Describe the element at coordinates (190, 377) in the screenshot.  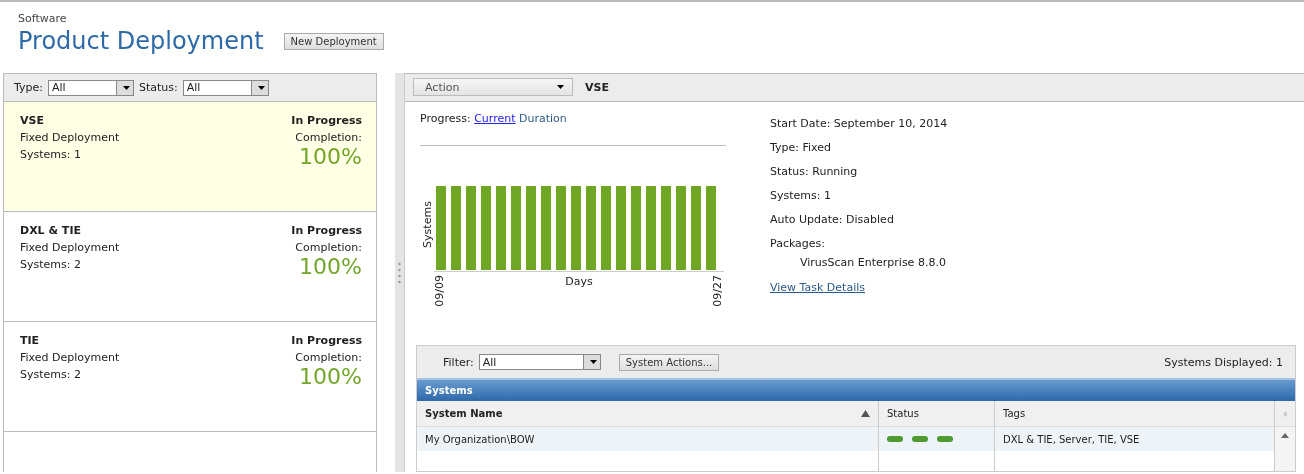
I see `deployment-card: TIE Fixed Deployment Systems: 2 In Progress Completion: 100%` at that location.